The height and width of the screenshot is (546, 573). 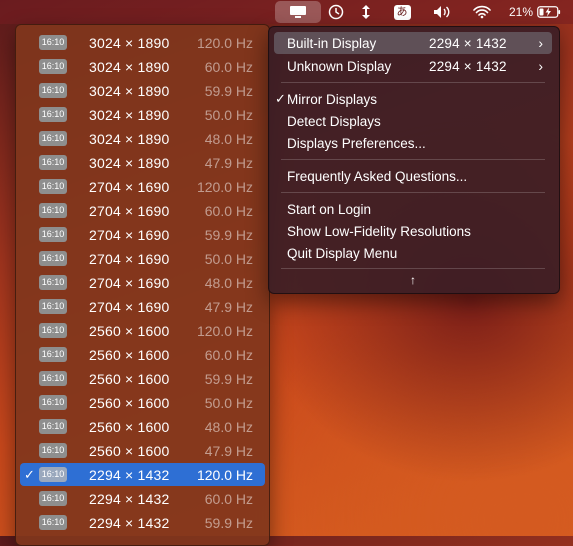 What do you see at coordinates (413, 209) in the screenshot?
I see `menu-item-start-on-login: Start on Login` at bounding box center [413, 209].